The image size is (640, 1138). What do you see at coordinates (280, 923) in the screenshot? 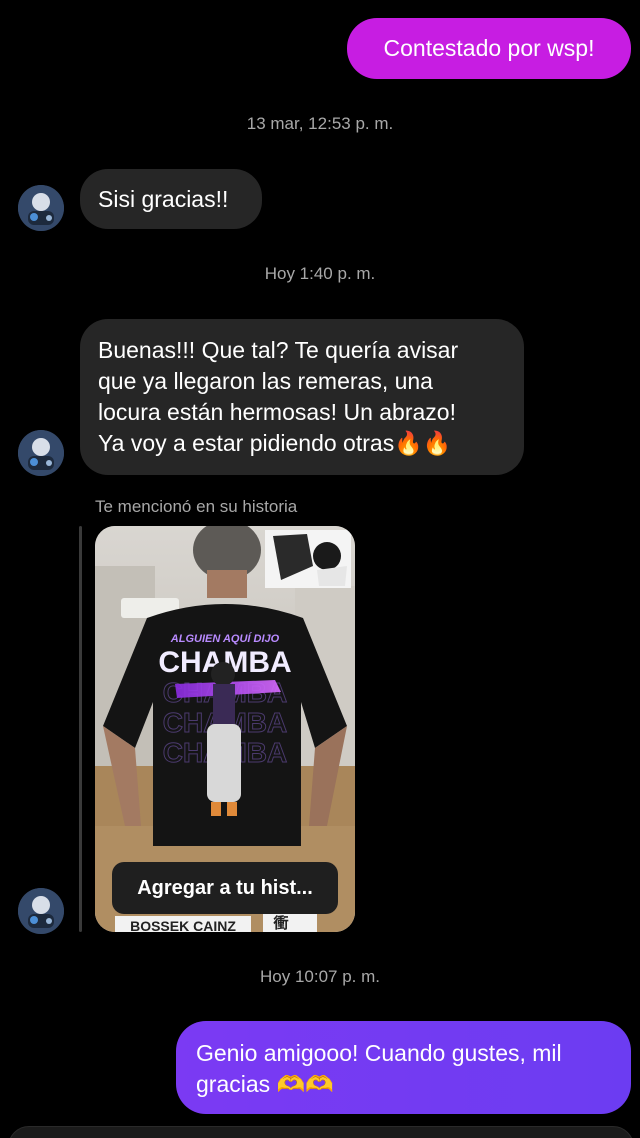
I see `story-corner-sign: 衝` at bounding box center [280, 923].